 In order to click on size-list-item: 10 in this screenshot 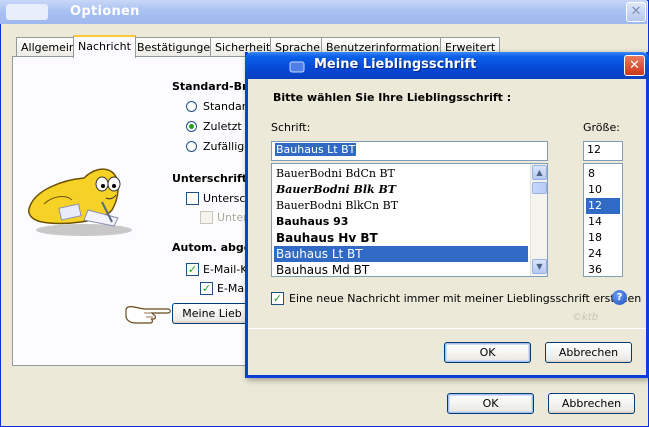, I will do `click(603, 190)`.